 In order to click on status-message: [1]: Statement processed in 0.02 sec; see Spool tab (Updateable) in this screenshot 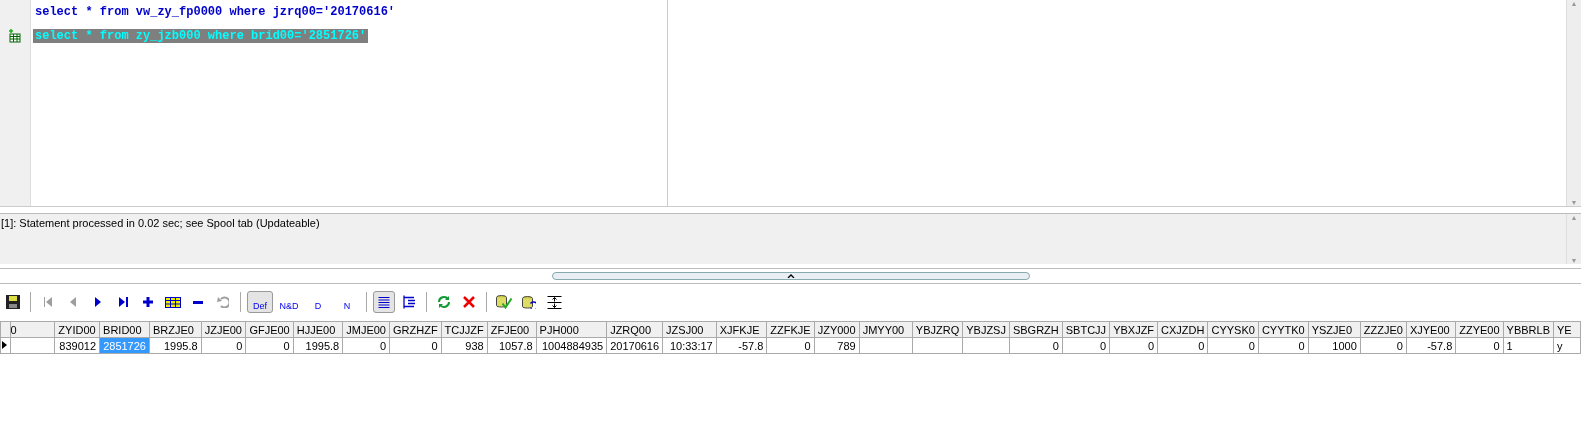, I will do `click(160, 223)`.